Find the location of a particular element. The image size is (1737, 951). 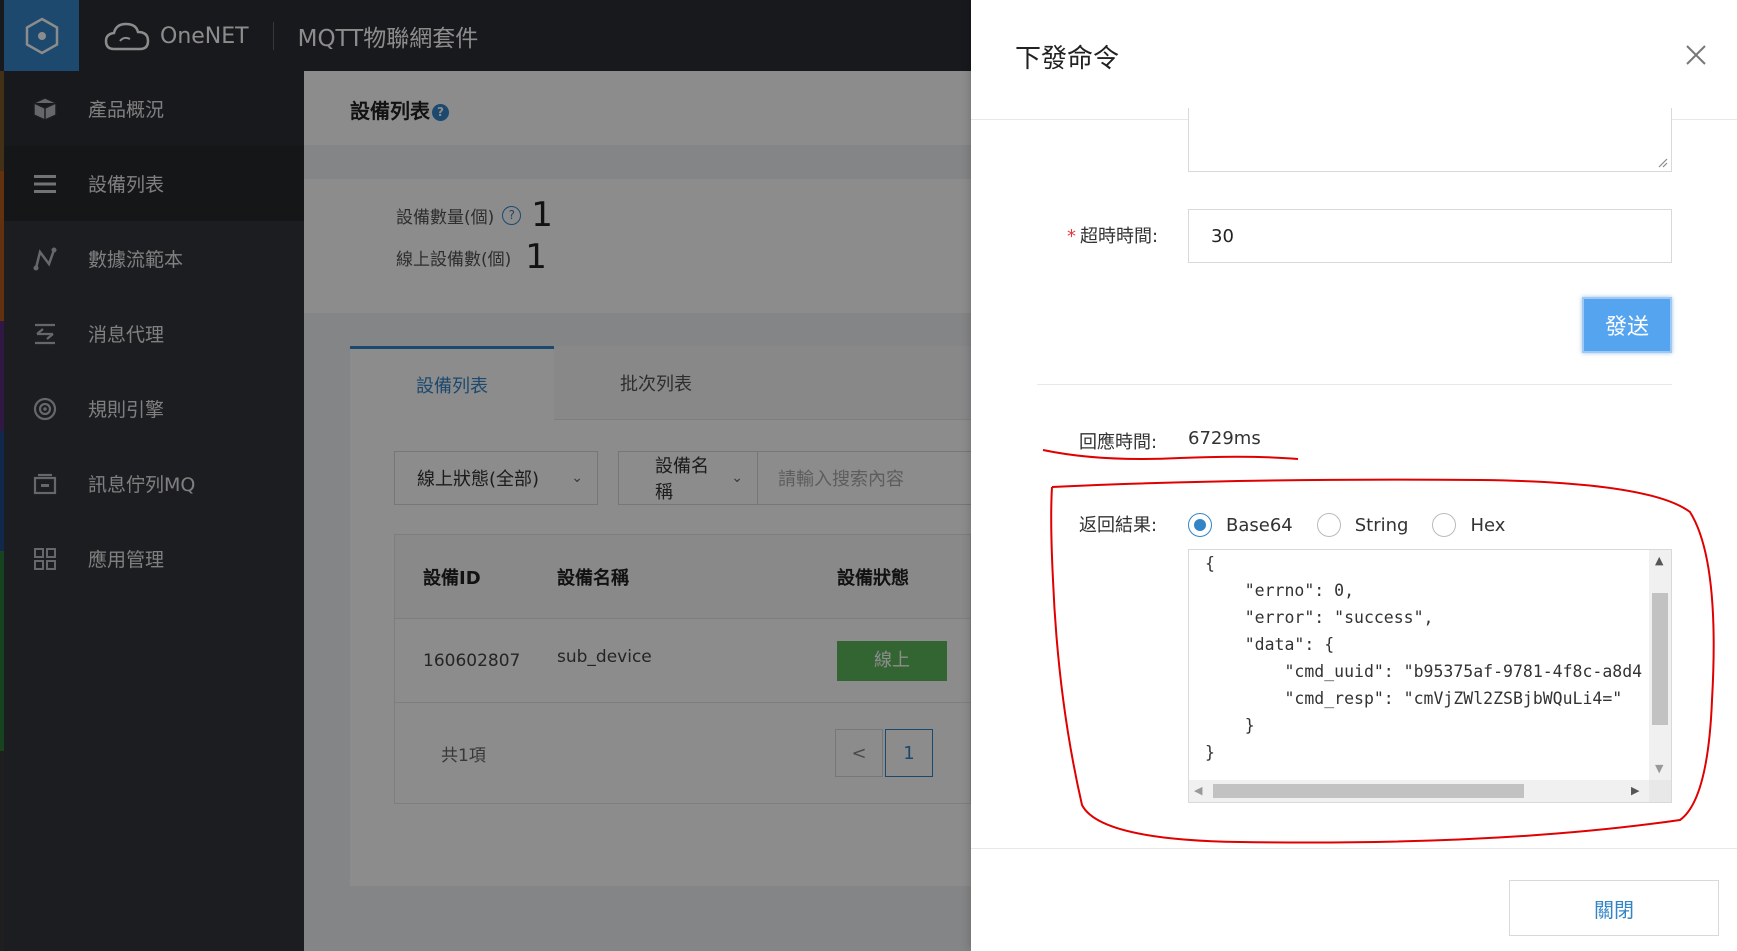

close-icon is located at coordinates (1696, 55).